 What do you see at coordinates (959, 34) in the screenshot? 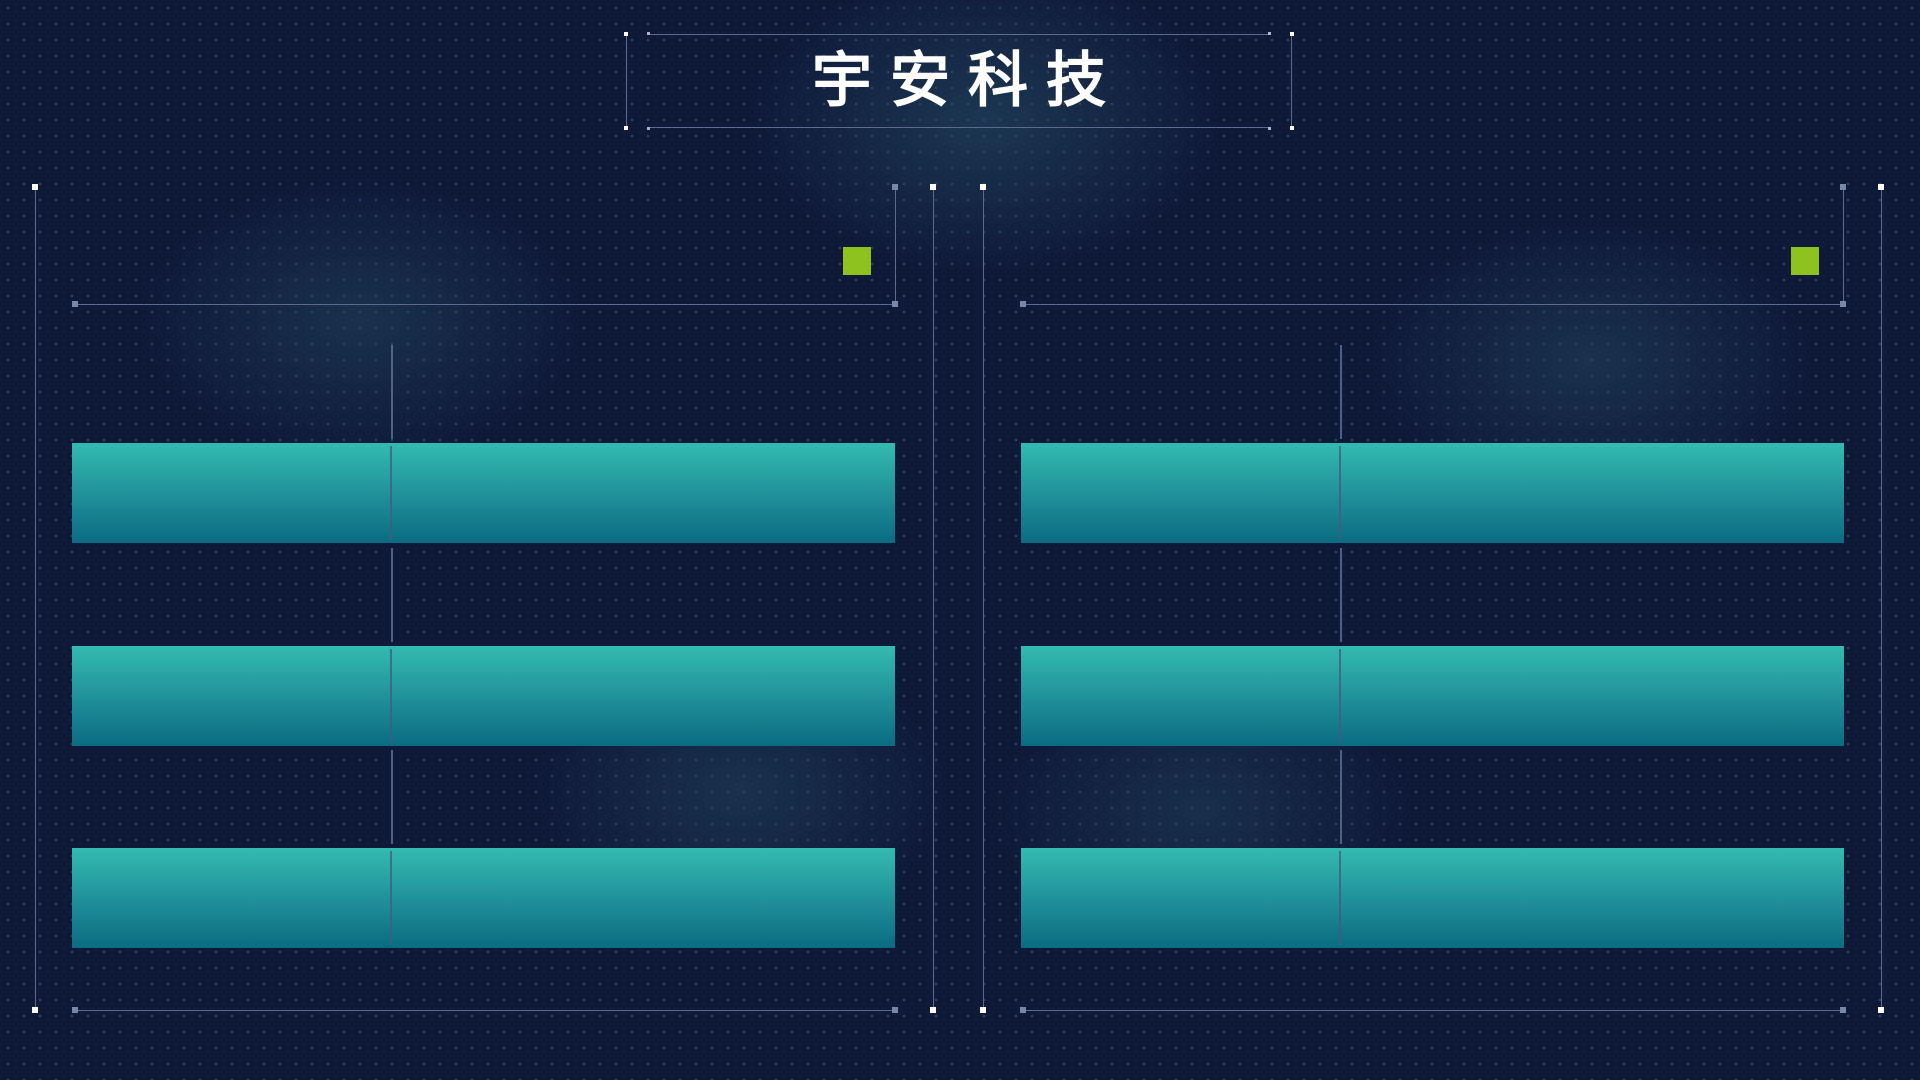
I see `title-frame-top-line` at bounding box center [959, 34].